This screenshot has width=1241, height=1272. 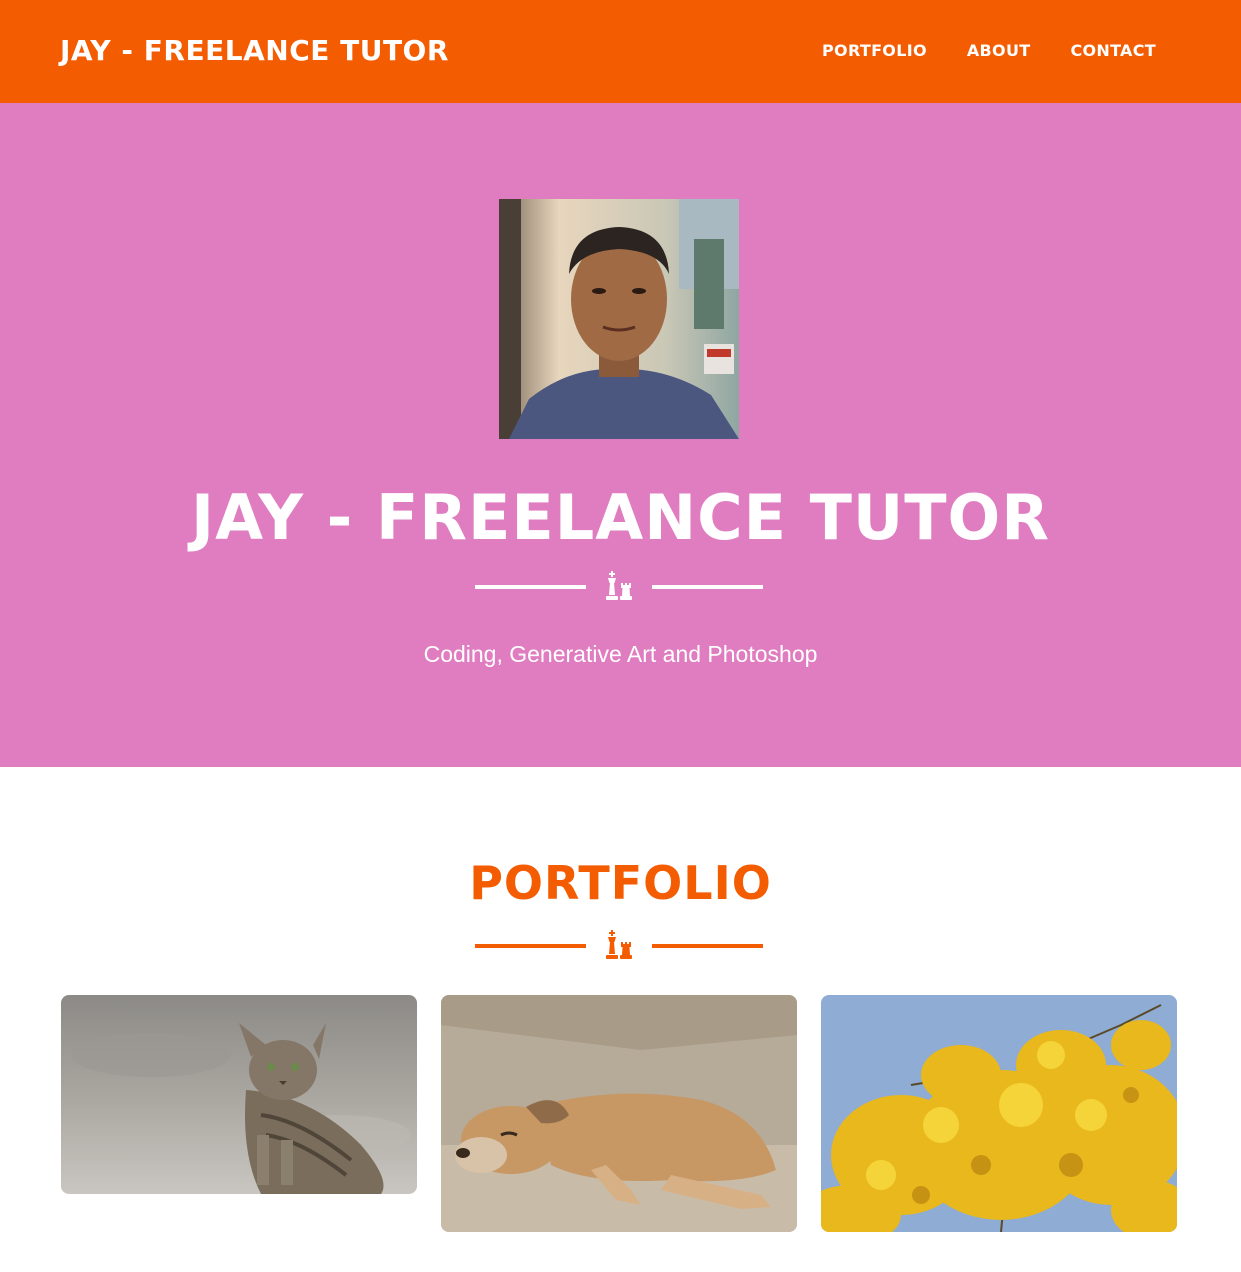 I want to click on portfolio-title: PORTFOLIO, so click(x=620, y=883).